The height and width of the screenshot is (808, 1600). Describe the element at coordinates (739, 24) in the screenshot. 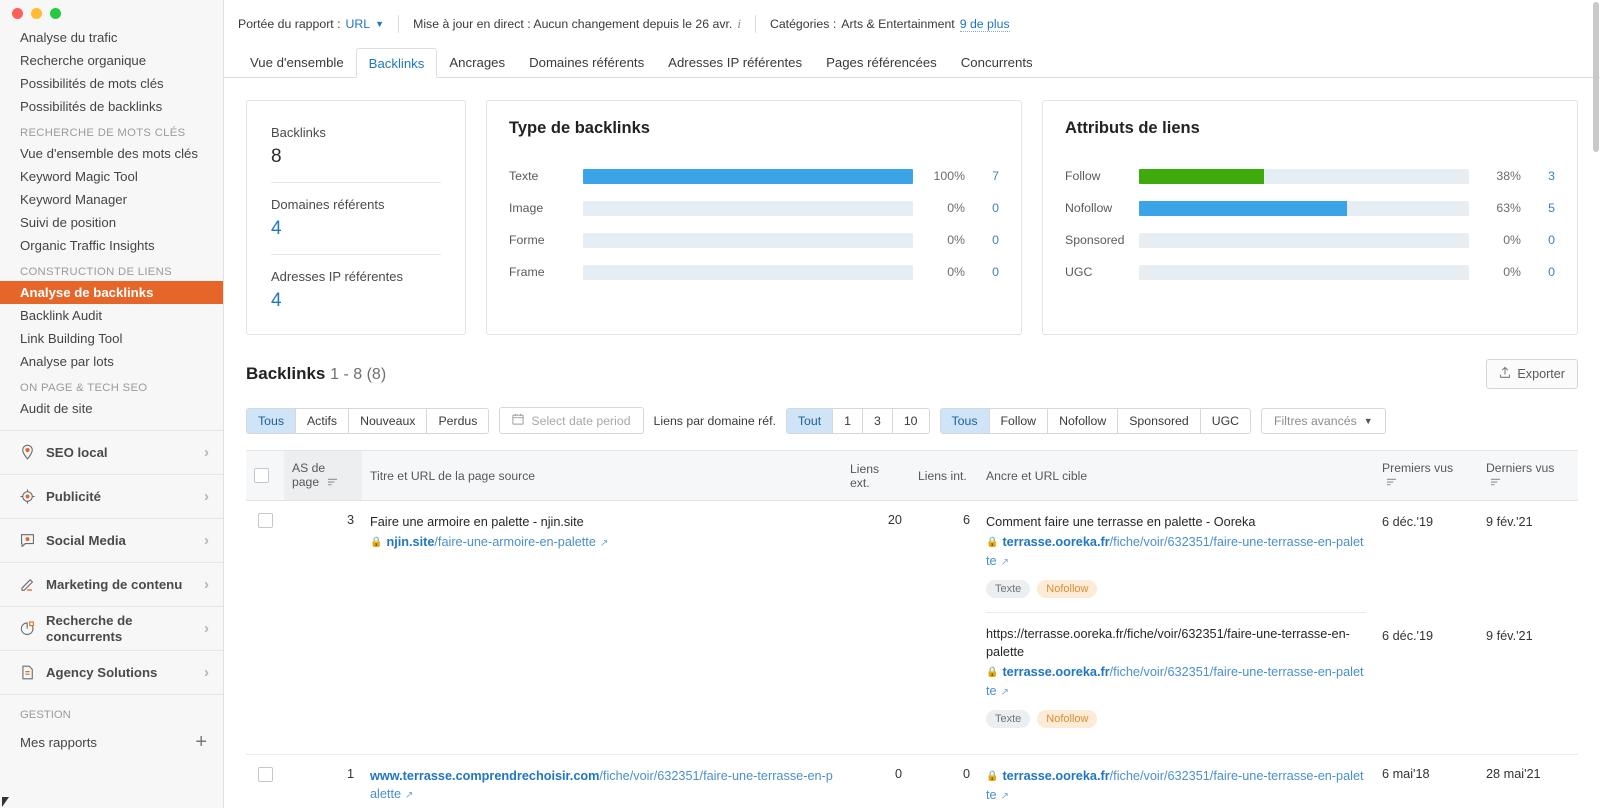

I see `info-icon: i` at that location.